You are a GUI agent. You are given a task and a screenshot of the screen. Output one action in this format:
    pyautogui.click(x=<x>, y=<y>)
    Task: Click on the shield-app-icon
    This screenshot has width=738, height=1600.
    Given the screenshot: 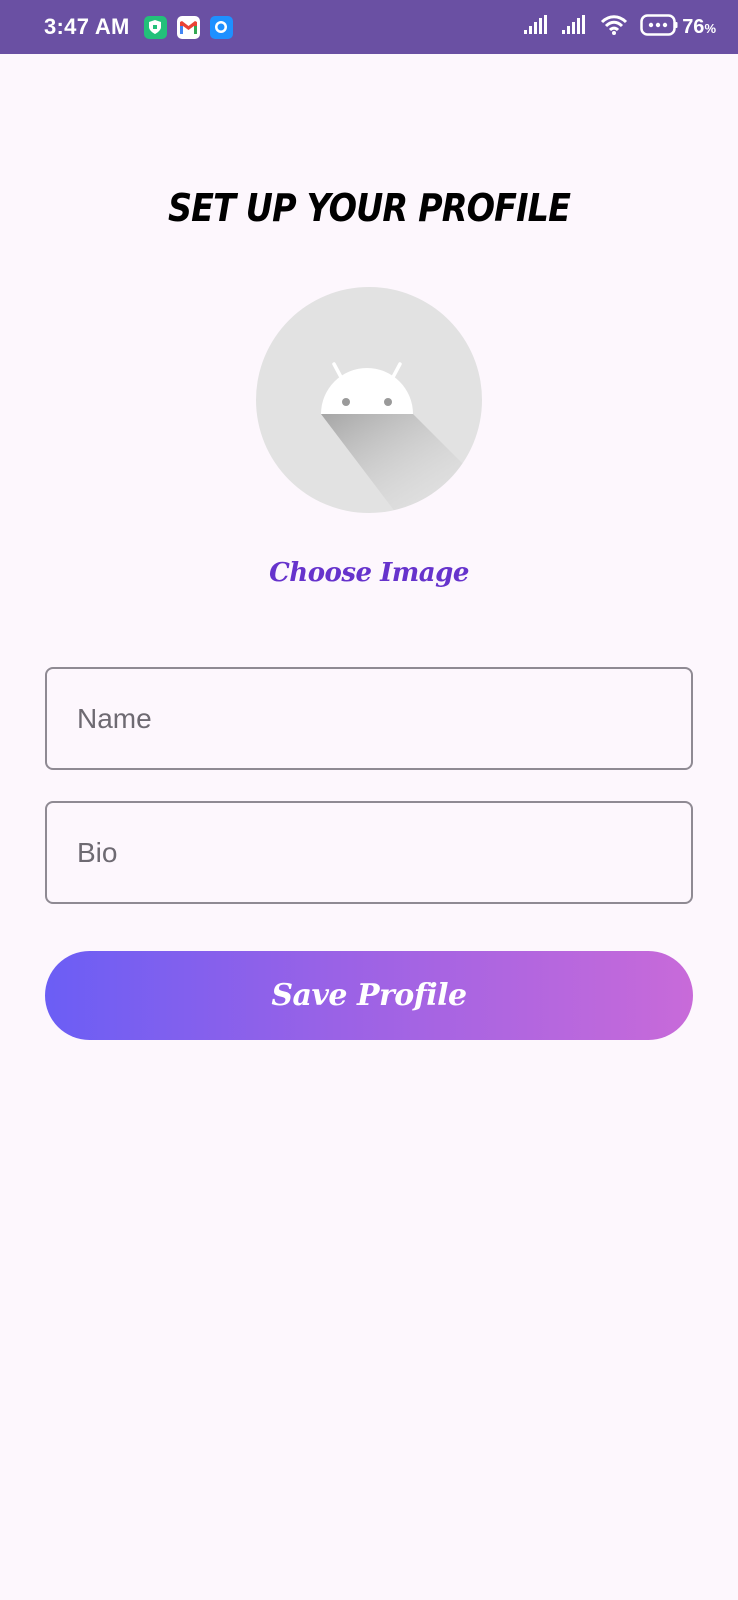 What is the action you would take?
    pyautogui.click(x=155, y=27)
    